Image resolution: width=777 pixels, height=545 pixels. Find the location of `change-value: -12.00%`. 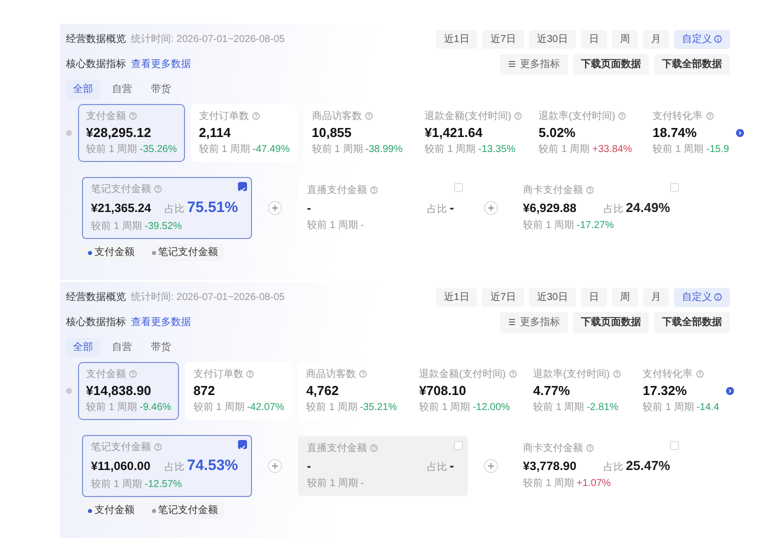

change-value: -12.00% is located at coordinates (491, 407).